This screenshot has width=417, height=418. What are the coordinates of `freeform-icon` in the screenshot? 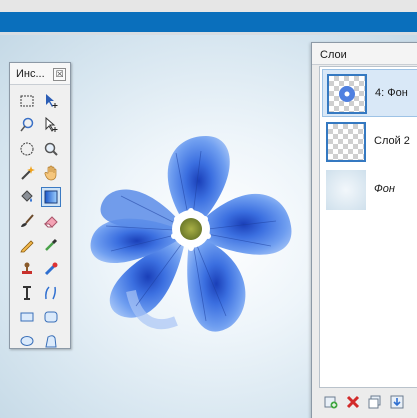 It's located at (51, 341).